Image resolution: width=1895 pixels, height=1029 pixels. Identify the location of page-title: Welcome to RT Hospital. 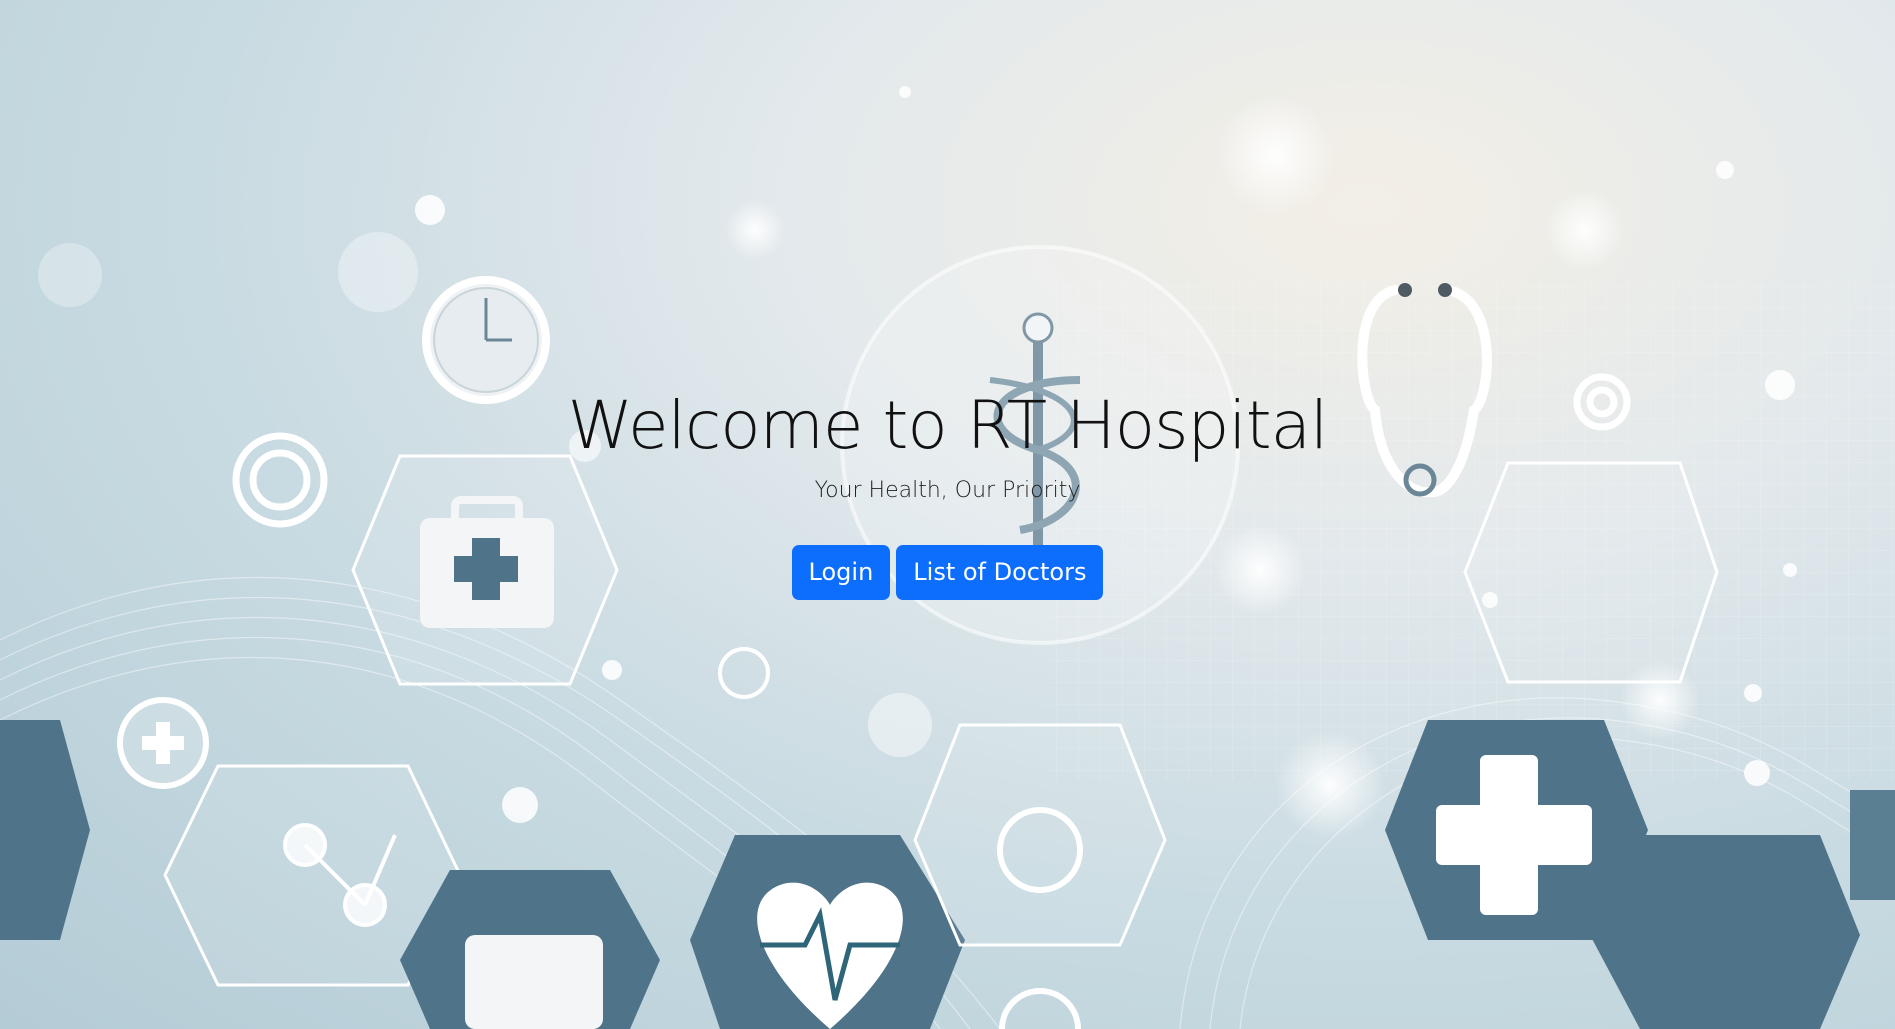
(948, 425).